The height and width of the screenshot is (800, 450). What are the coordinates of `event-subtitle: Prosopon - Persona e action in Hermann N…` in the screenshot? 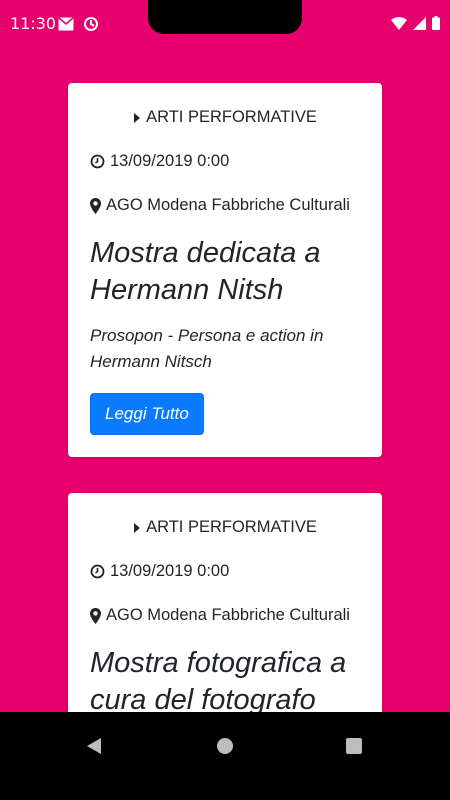 It's located at (207, 348).